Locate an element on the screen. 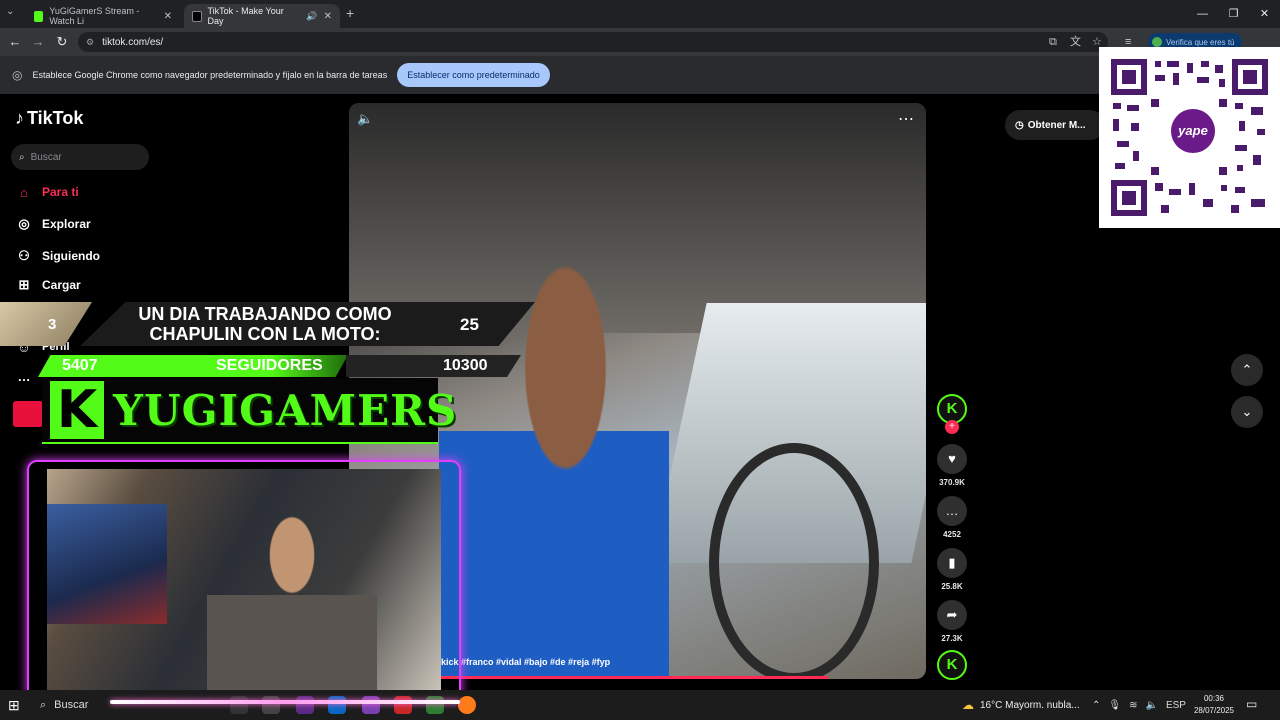 Image resolution: width=1280 pixels, height=720 pixels. nav-item-para-ti: ⌂ Para ti is located at coordinates (47, 192).